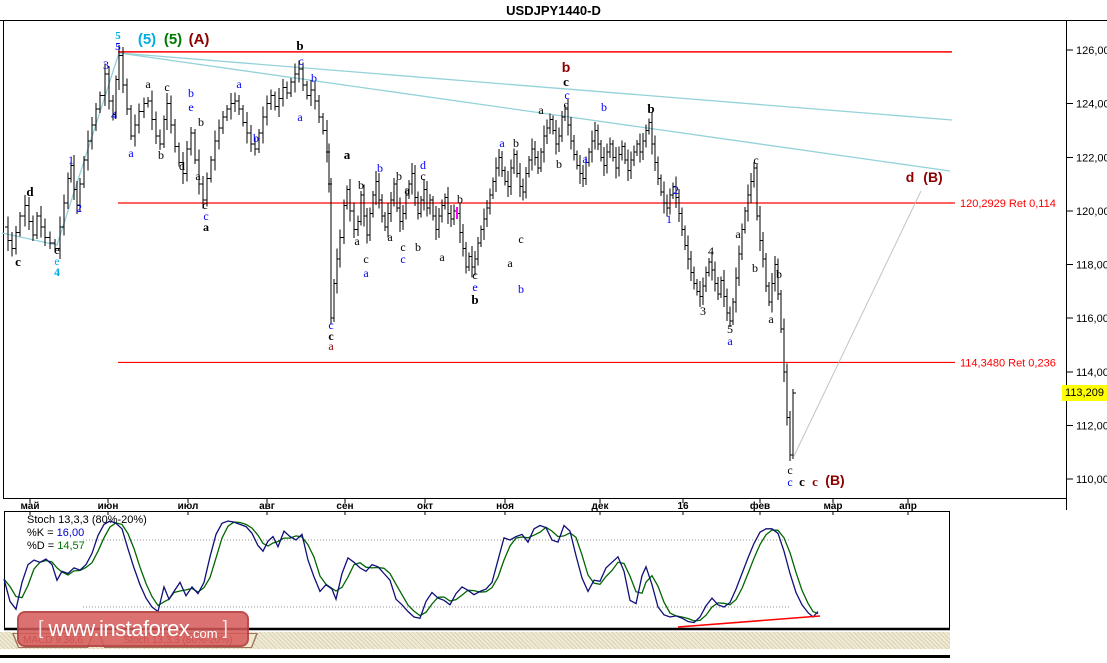 This screenshot has width=1107, height=663. Describe the element at coordinates (1084, 393) in the screenshot. I see `current-price-tag: 113,209` at that location.